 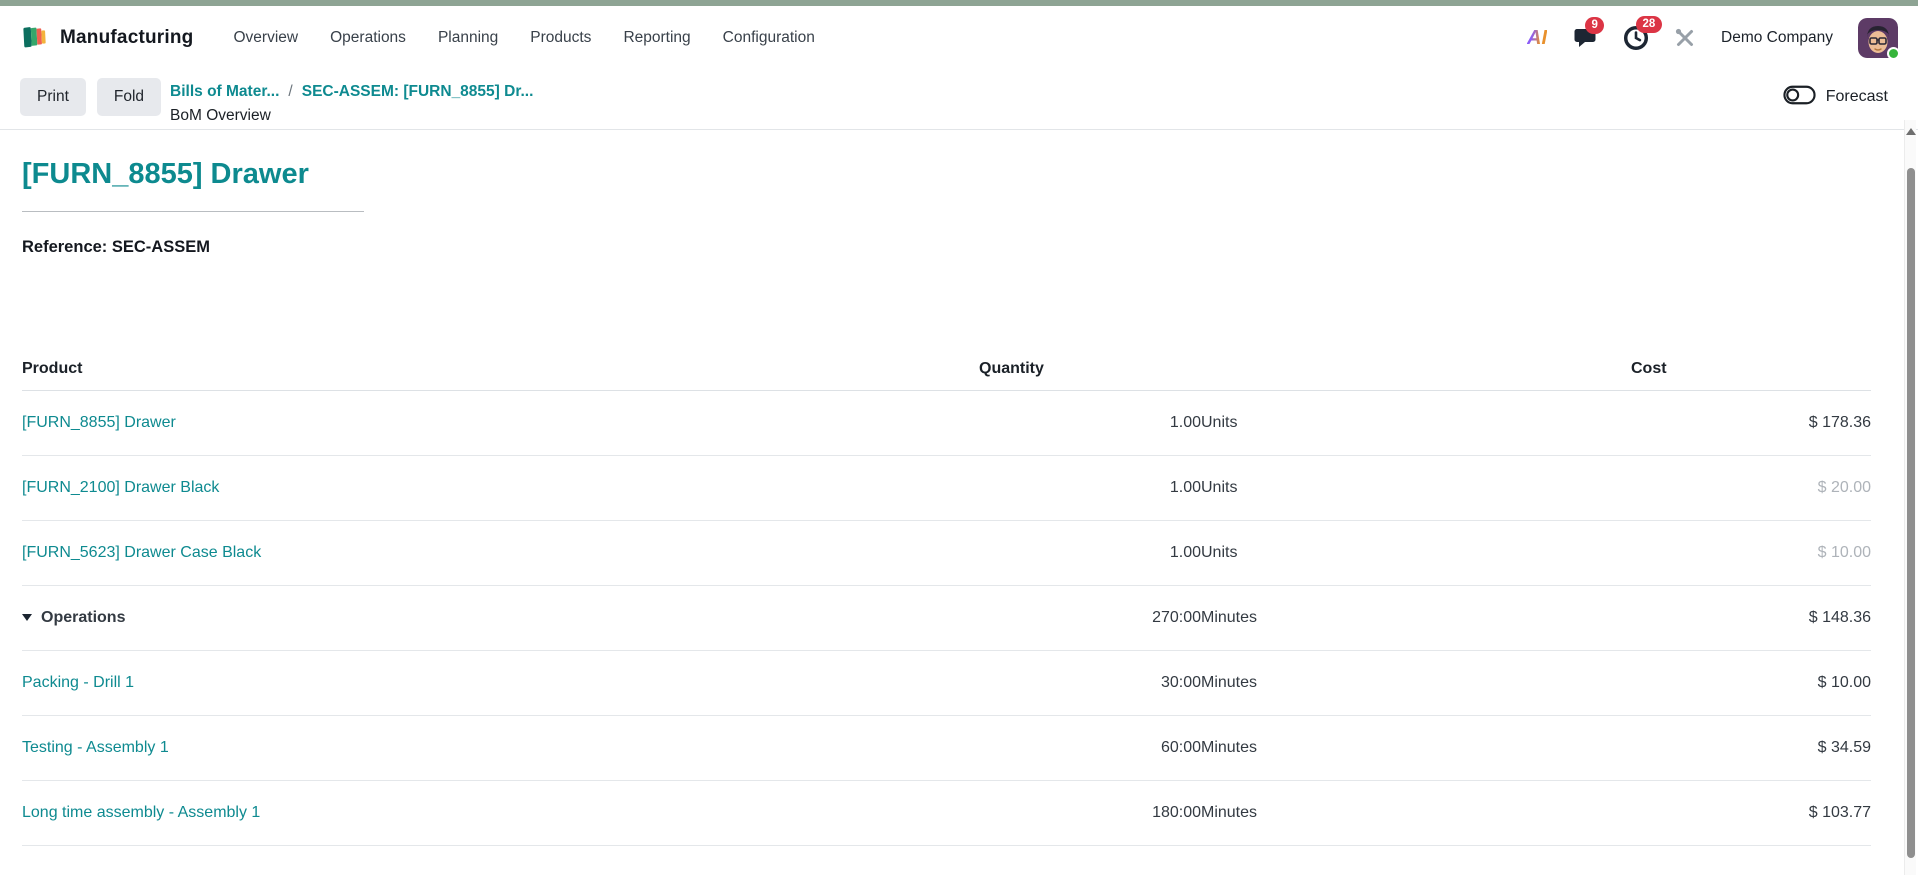 What do you see at coordinates (129, 97) in the screenshot?
I see `fold-button: Fold` at bounding box center [129, 97].